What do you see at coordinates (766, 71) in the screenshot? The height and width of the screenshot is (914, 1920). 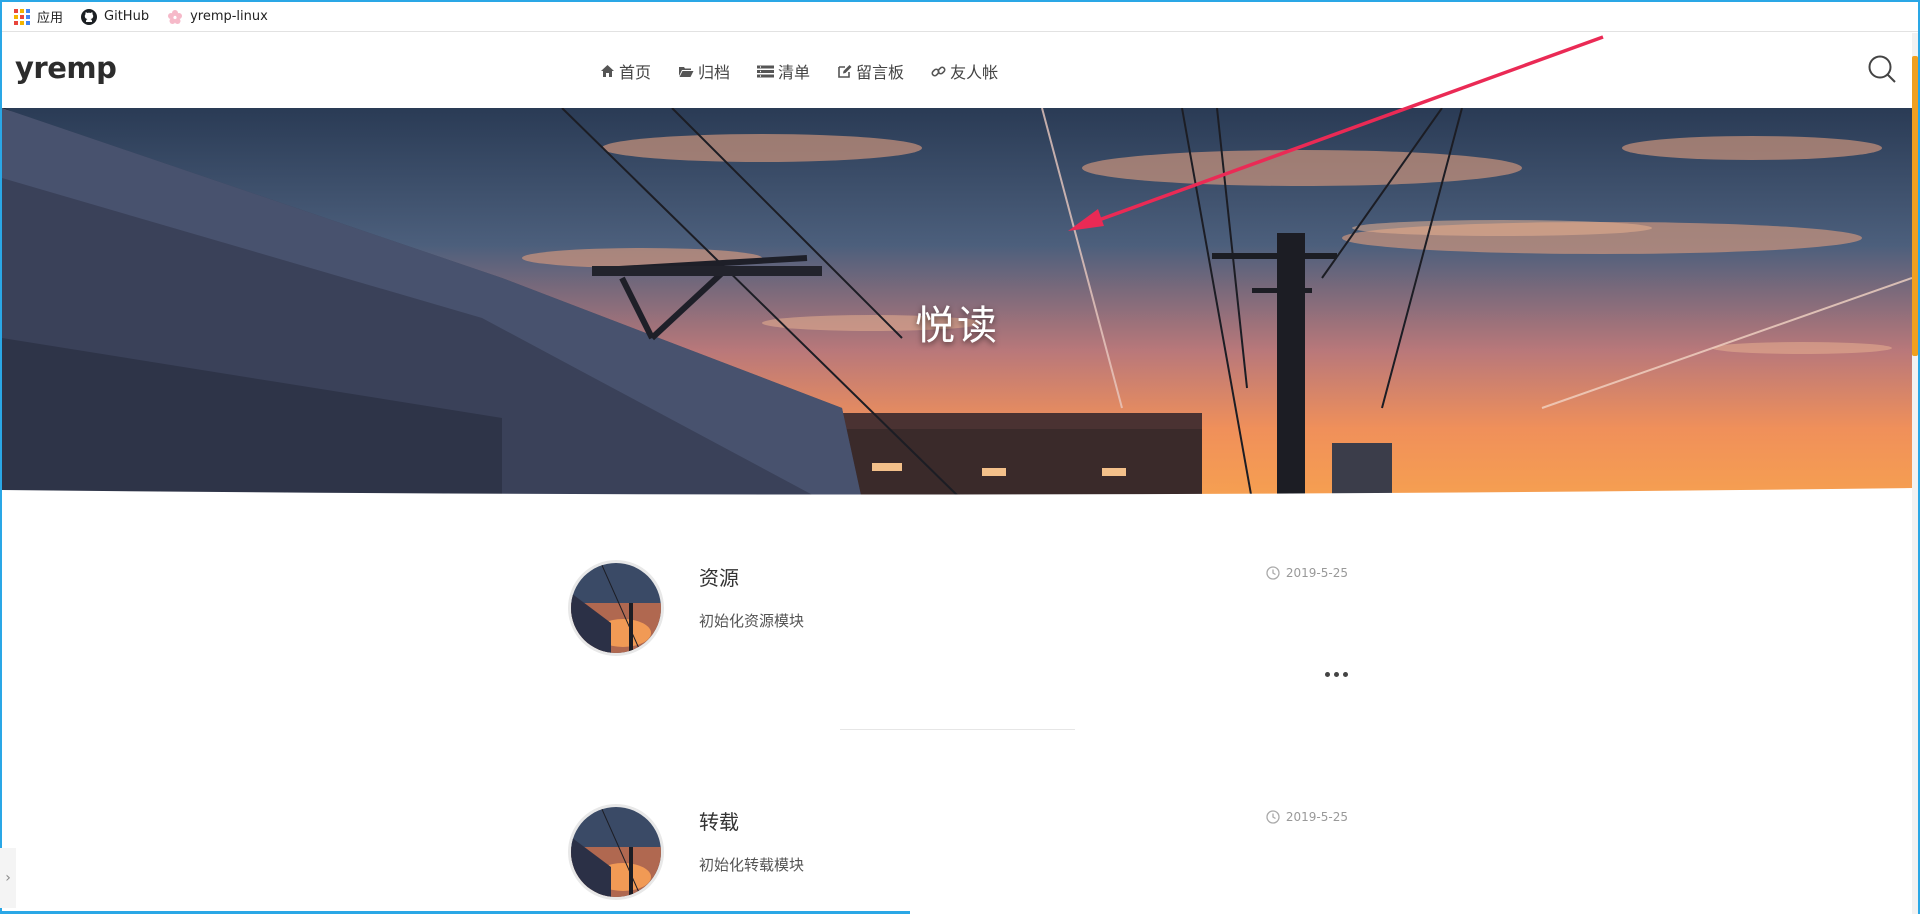 I see `list-icon` at bounding box center [766, 71].